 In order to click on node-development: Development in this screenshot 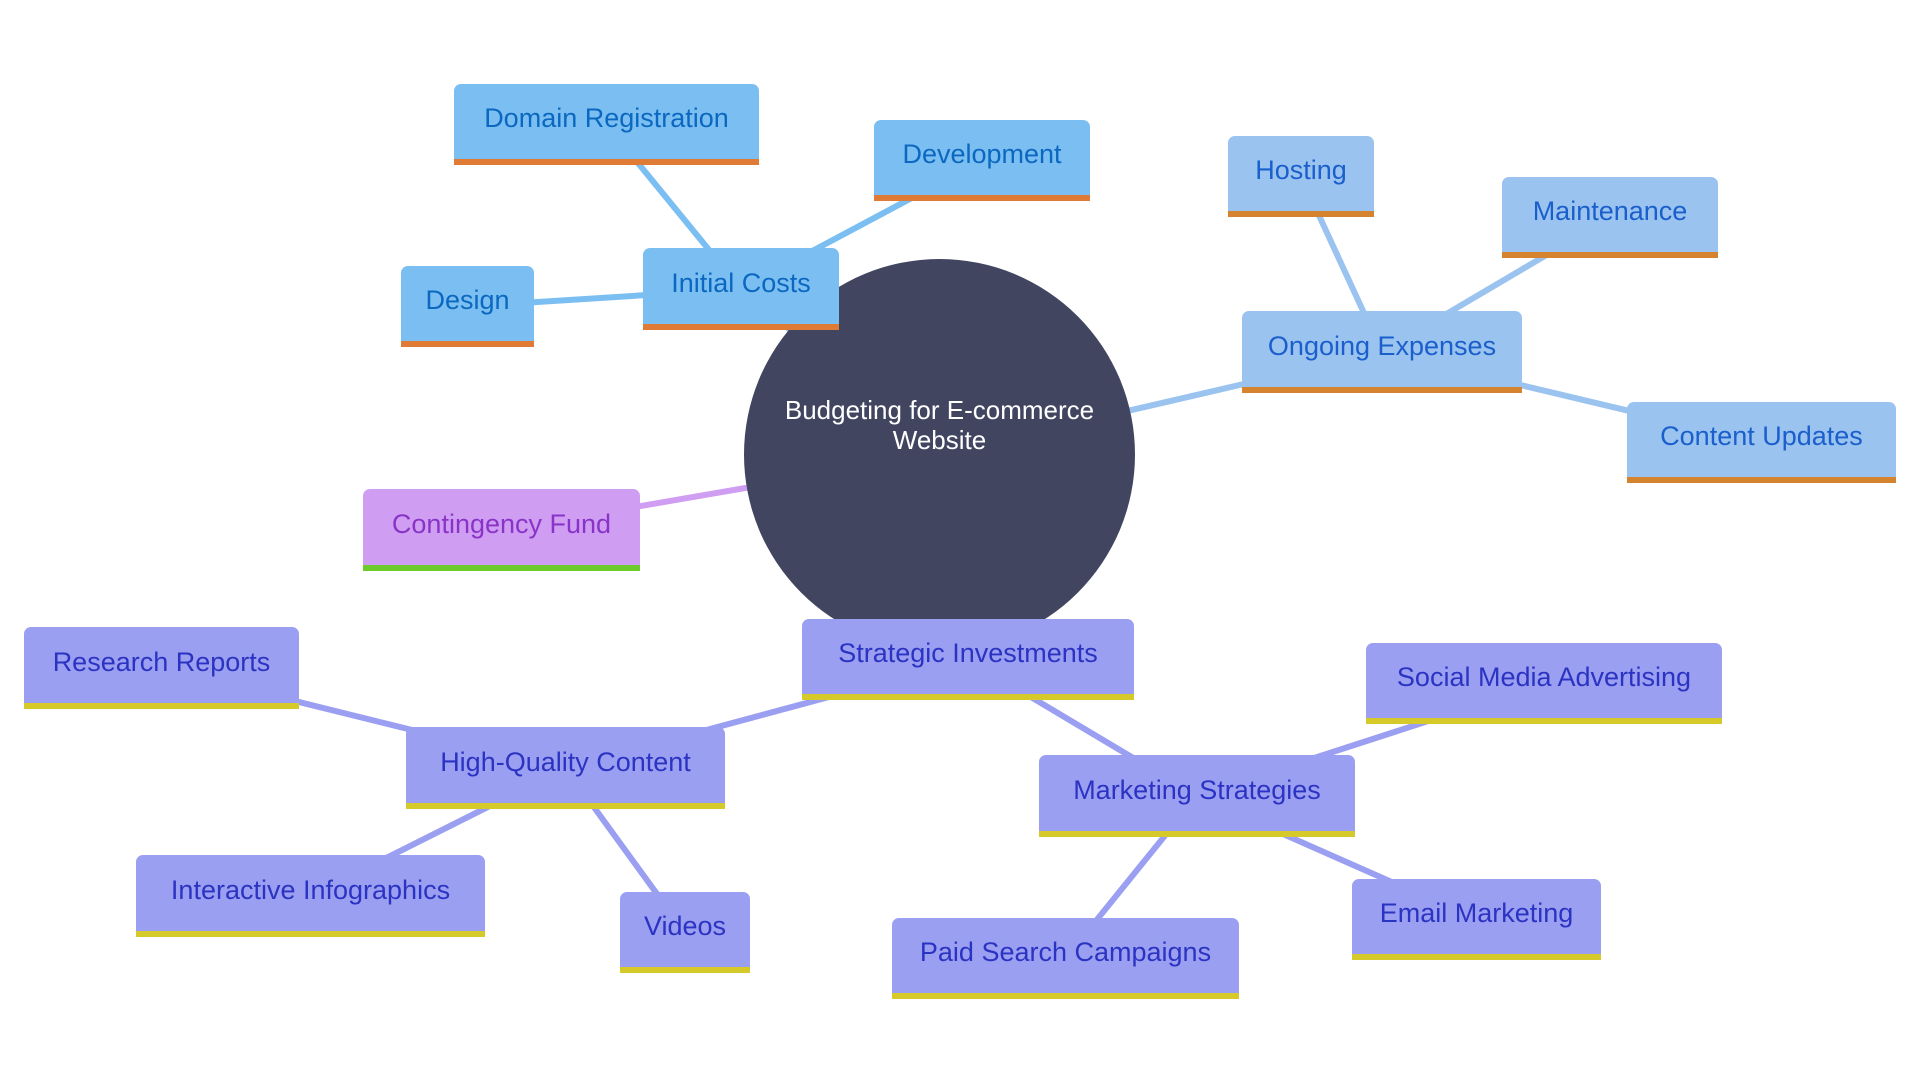, I will do `click(982, 160)`.